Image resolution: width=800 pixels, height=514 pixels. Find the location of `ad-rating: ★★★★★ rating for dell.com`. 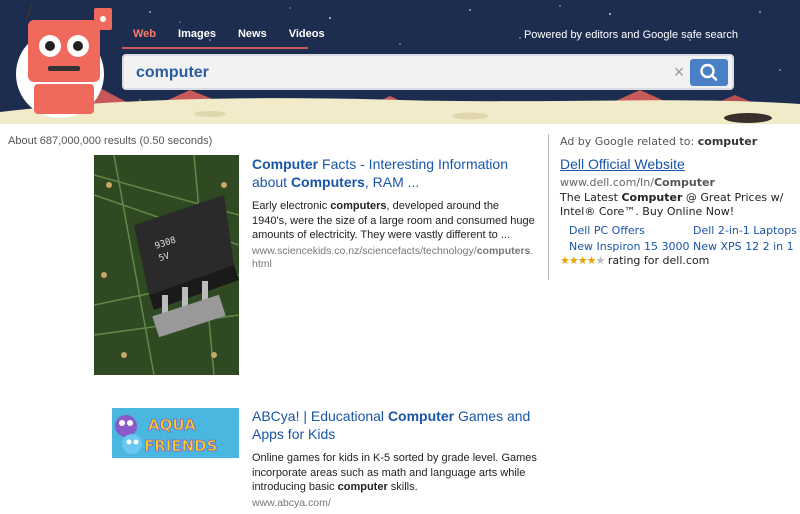

ad-rating: ★★★★★ rating for dell.com is located at coordinates (635, 260).